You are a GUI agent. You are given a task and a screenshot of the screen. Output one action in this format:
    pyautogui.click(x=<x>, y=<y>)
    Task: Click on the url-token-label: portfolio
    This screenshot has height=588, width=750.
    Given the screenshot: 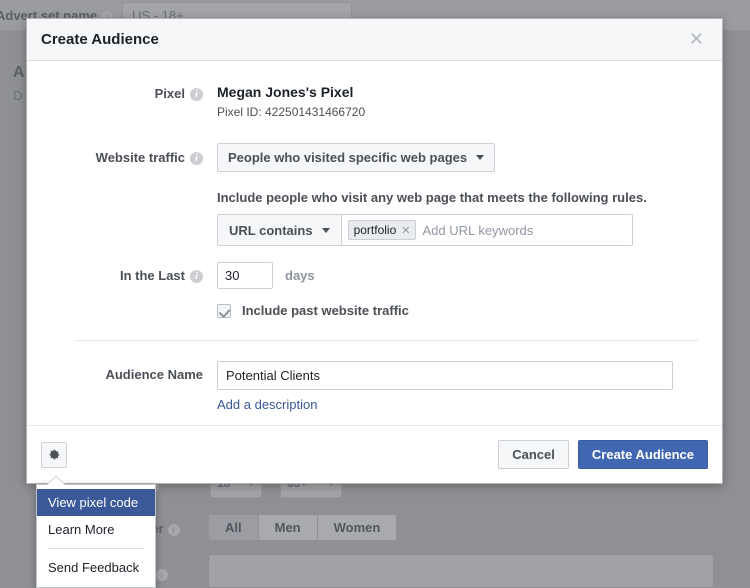 What is the action you would take?
    pyautogui.click(x=375, y=230)
    